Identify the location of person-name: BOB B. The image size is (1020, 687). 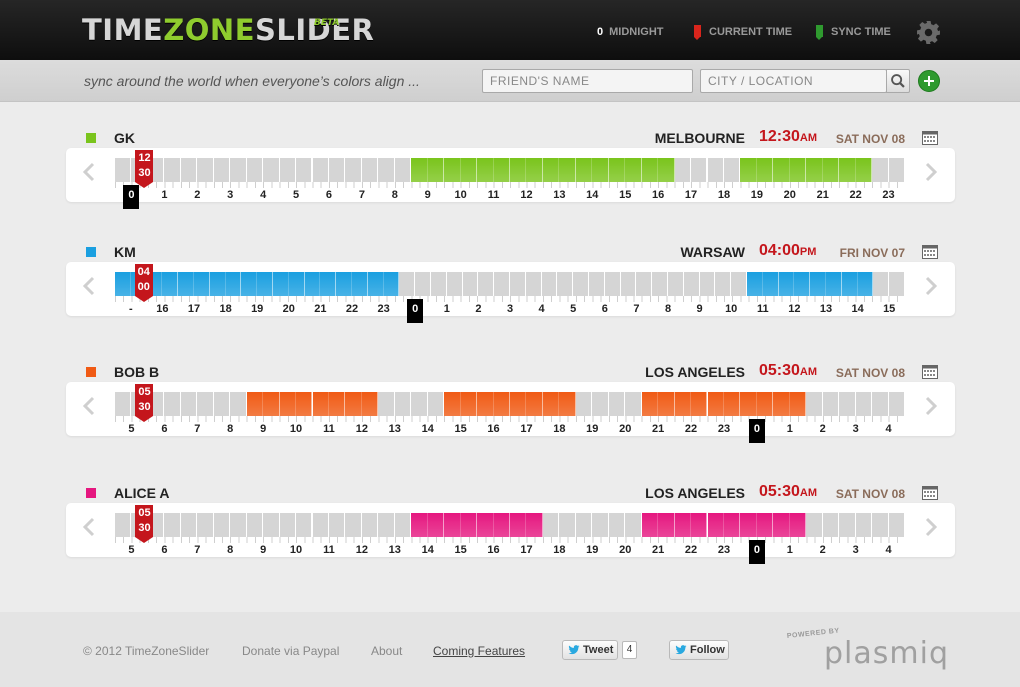
(136, 372).